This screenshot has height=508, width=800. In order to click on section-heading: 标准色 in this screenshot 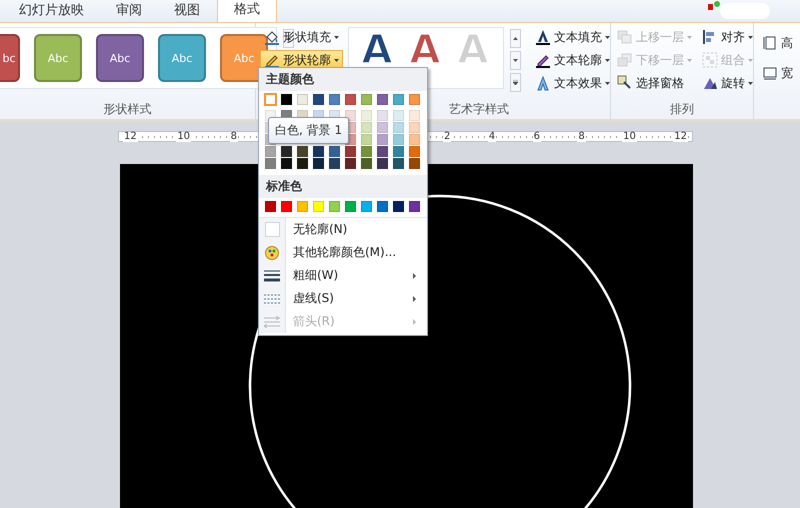, I will do `click(343, 186)`.